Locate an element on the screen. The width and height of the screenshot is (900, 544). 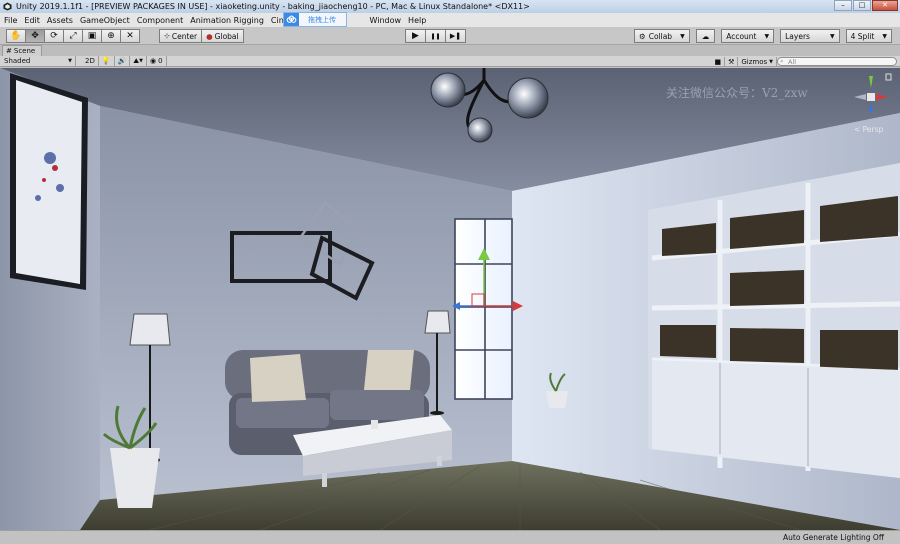
pivot-icon: ⊹ is located at coordinates (167, 36).